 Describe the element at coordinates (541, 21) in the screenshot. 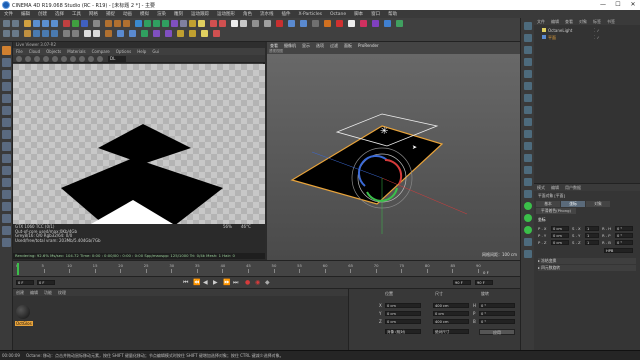

I see `om-menu-file: 文件` at that location.